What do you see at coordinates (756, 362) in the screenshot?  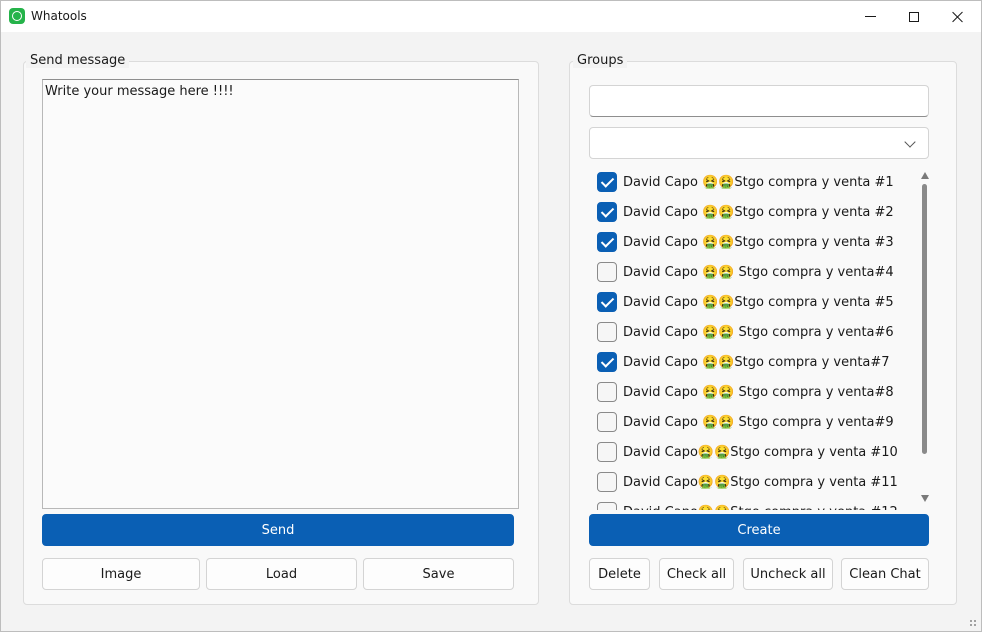 I see `group-item-label: David Capo 🤮🤮Stgo compra y venta#7` at bounding box center [756, 362].